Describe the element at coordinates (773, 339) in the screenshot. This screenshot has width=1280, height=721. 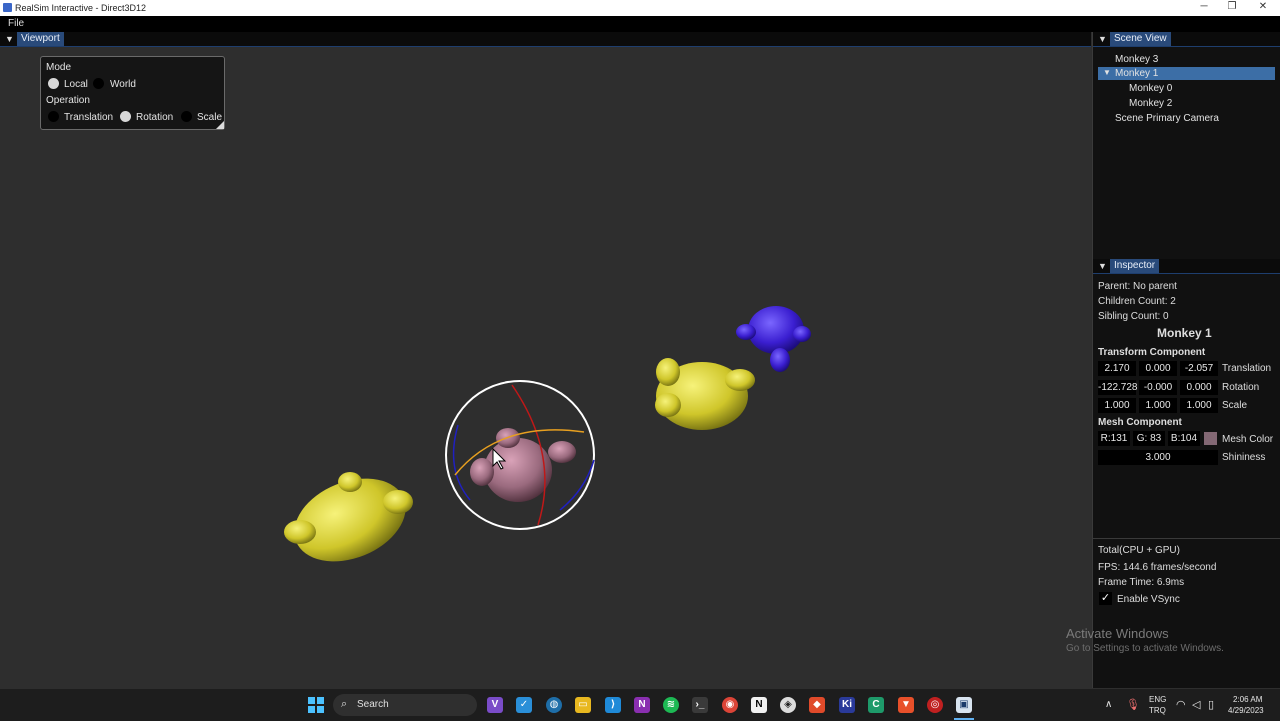
I see `monkey-3-model` at that location.